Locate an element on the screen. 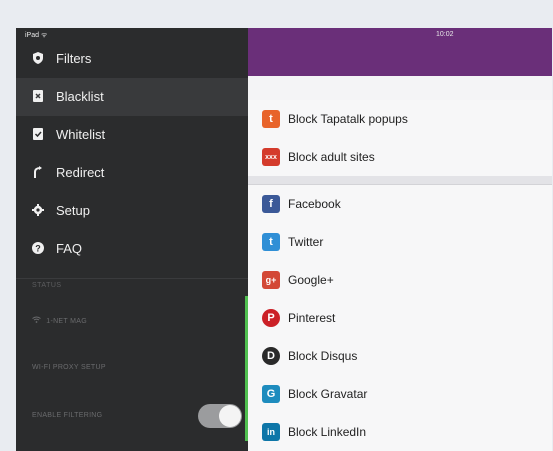 This screenshot has height=451, width=553. wifi-icon is located at coordinates (37, 320).